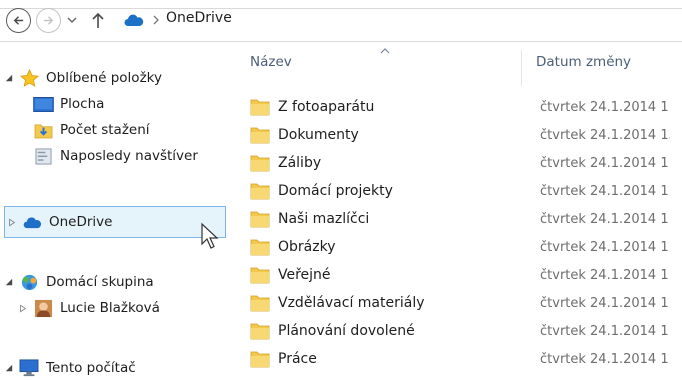 This screenshot has width=682, height=380. I want to click on file-row: Obrázky čtvrtek 24.1.2014 11:, so click(466, 247).